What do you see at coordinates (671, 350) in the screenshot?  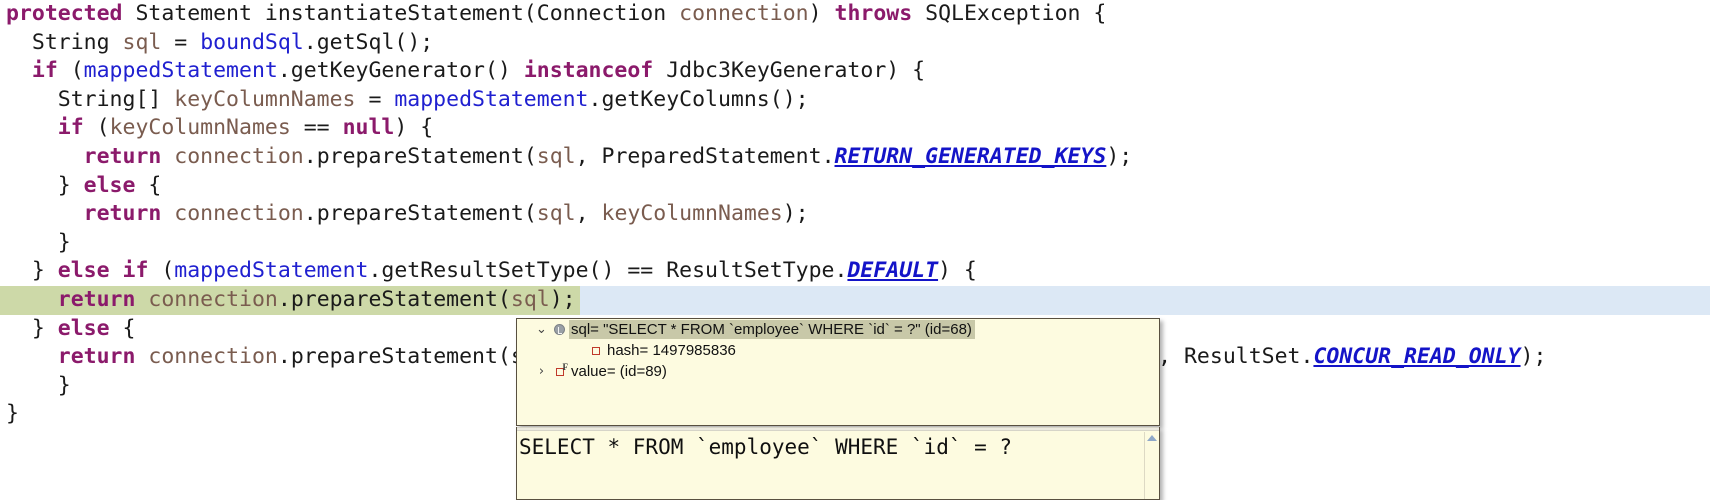 I see `debugger-tree-label: hash= 1497985836` at bounding box center [671, 350].